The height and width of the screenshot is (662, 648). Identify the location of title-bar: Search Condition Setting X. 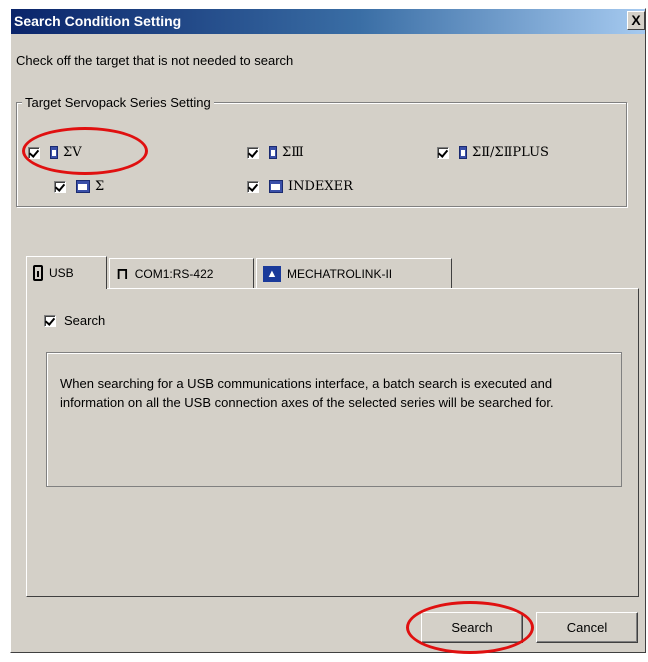
(328, 21).